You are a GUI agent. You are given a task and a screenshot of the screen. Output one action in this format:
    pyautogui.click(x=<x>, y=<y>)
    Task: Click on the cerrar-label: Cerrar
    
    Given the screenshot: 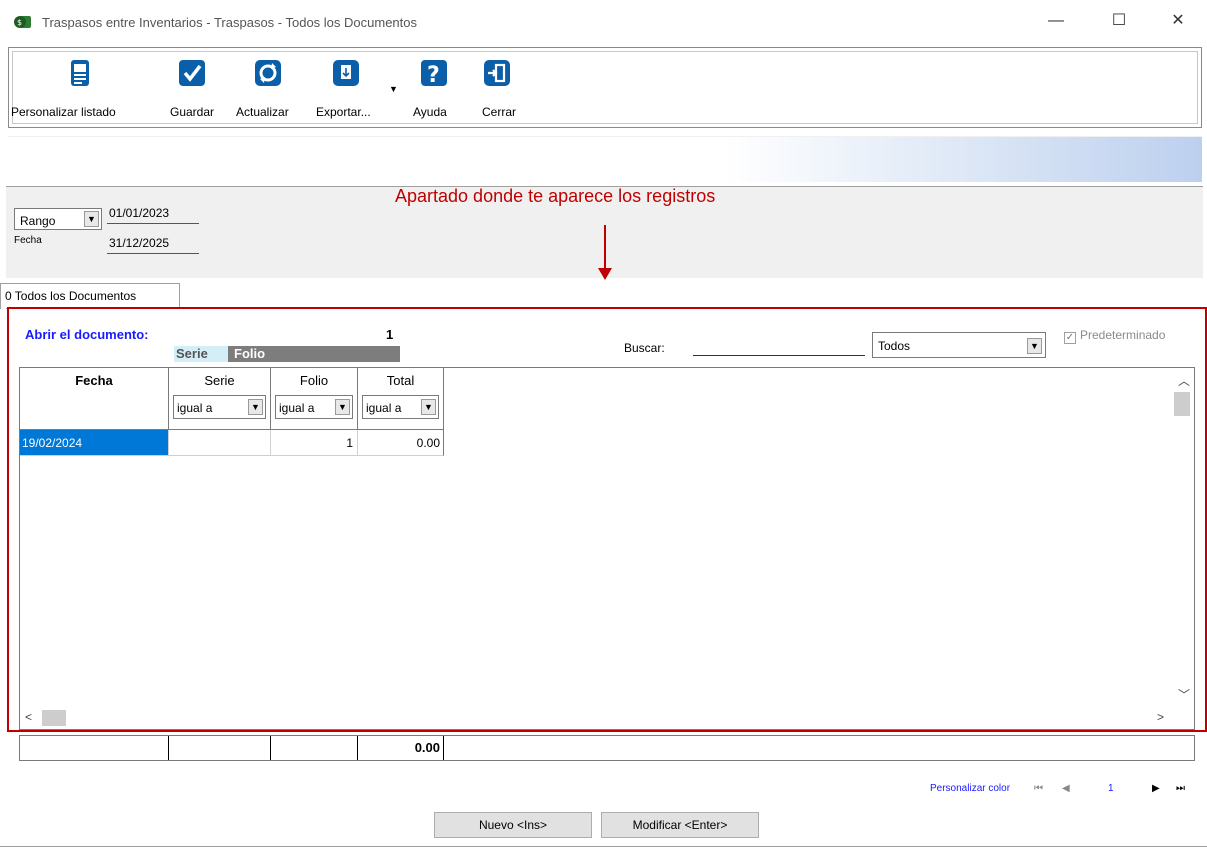 What is the action you would take?
    pyautogui.click(x=499, y=112)
    